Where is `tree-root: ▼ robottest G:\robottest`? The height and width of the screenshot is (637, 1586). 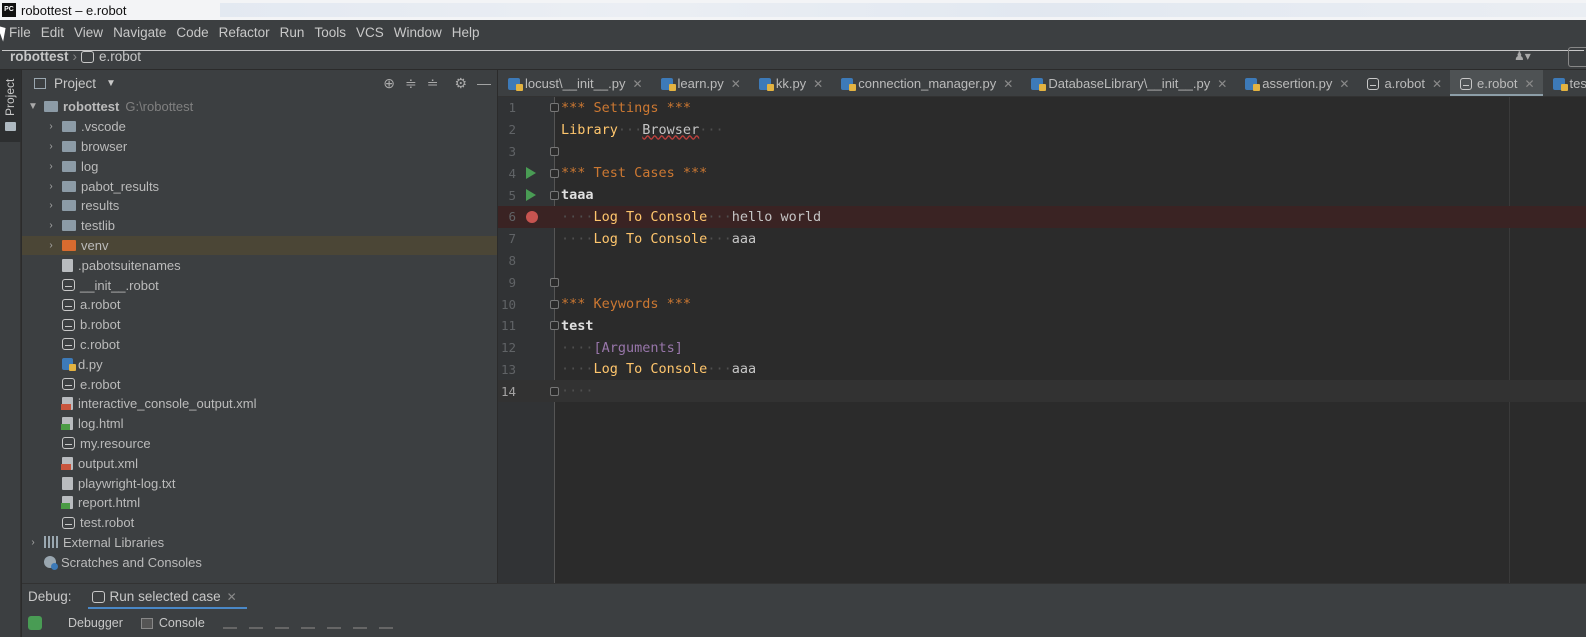 tree-root: ▼ robottest G:\robottest is located at coordinates (259, 107).